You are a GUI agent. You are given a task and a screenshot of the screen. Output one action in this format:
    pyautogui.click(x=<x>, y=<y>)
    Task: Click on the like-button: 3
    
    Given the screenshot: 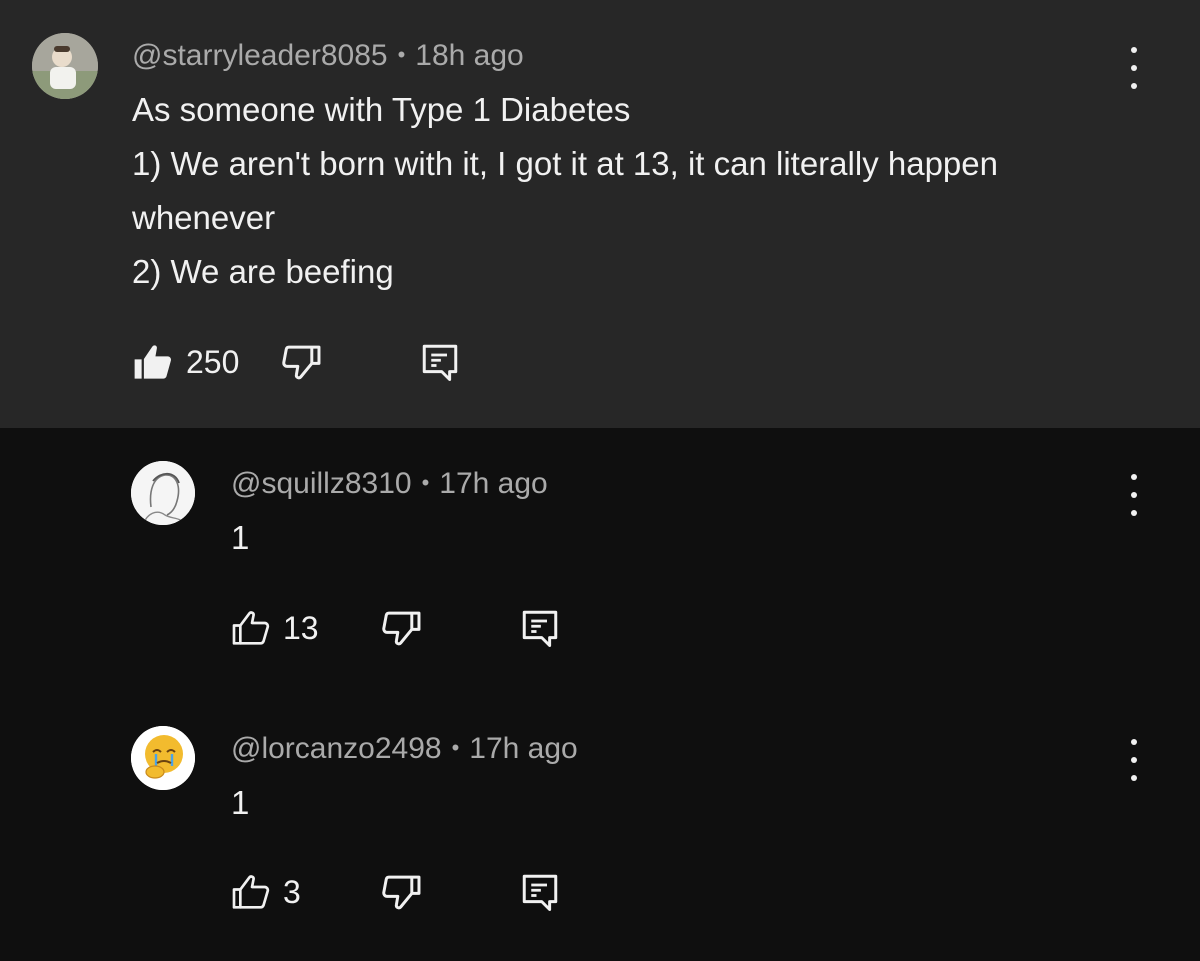 What is the action you would take?
    pyautogui.click(x=266, y=892)
    